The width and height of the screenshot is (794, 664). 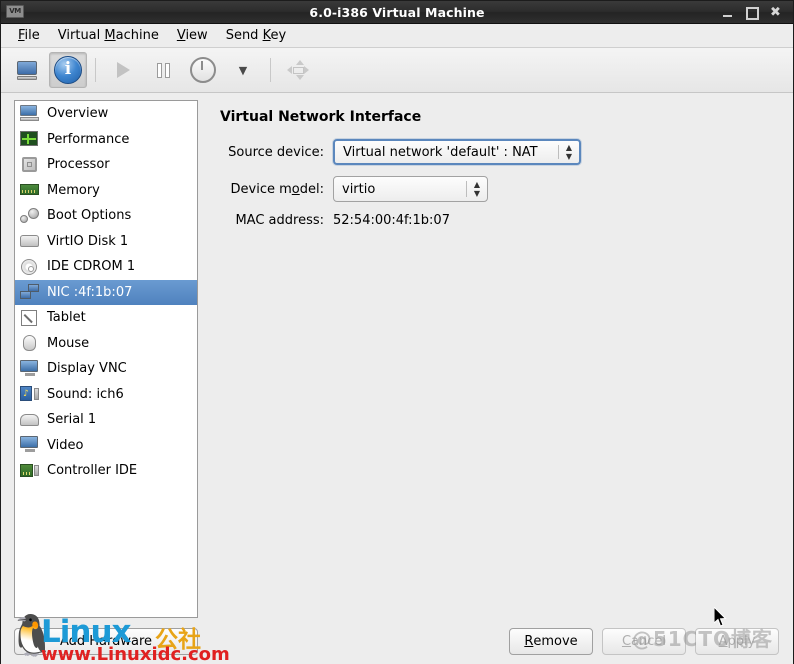 What do you see at coordinates (92, 471) in the screenshot?
I see `sidebar-item-label: Controller IDE` at bounding box center [92, 471].